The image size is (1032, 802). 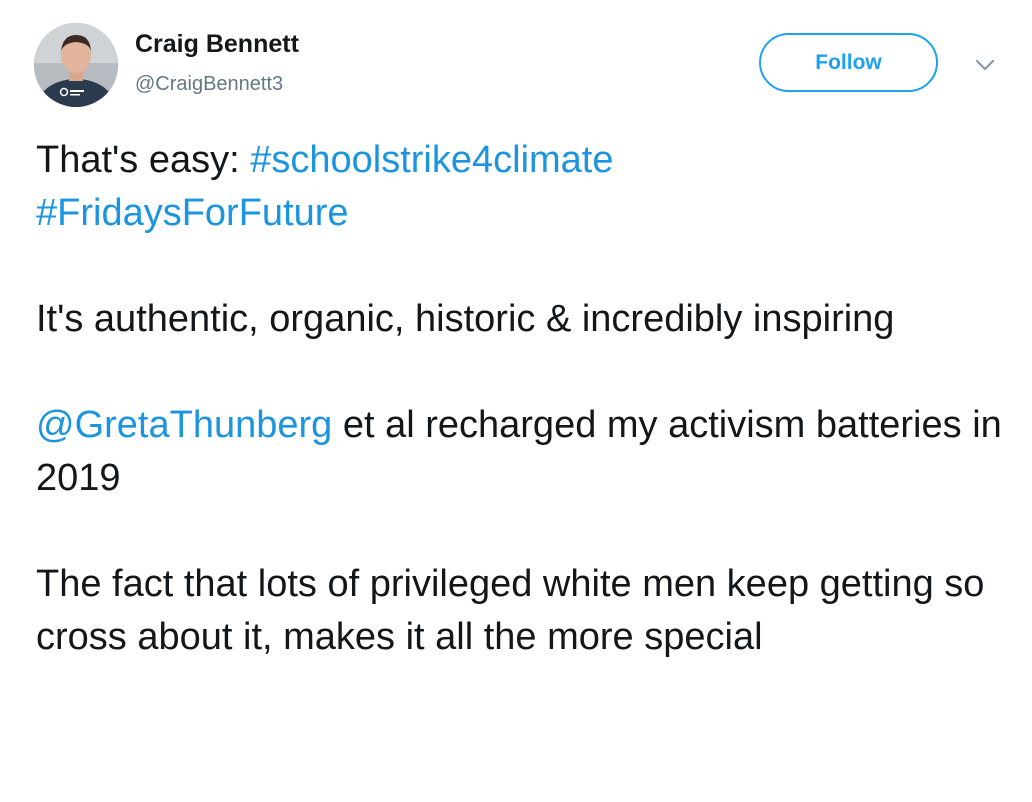 I want to click on chevron-down-icon, so click(x=985, y=65).